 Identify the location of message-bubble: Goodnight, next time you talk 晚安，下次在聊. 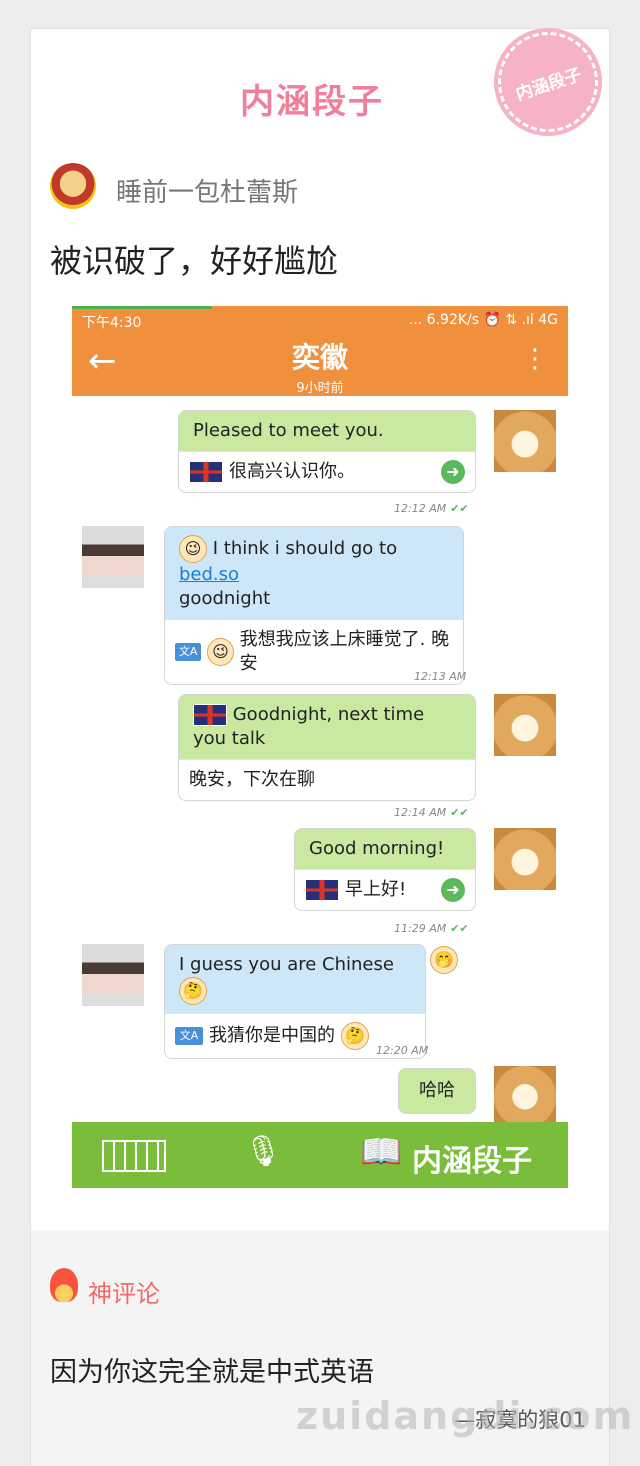
(327, 747).